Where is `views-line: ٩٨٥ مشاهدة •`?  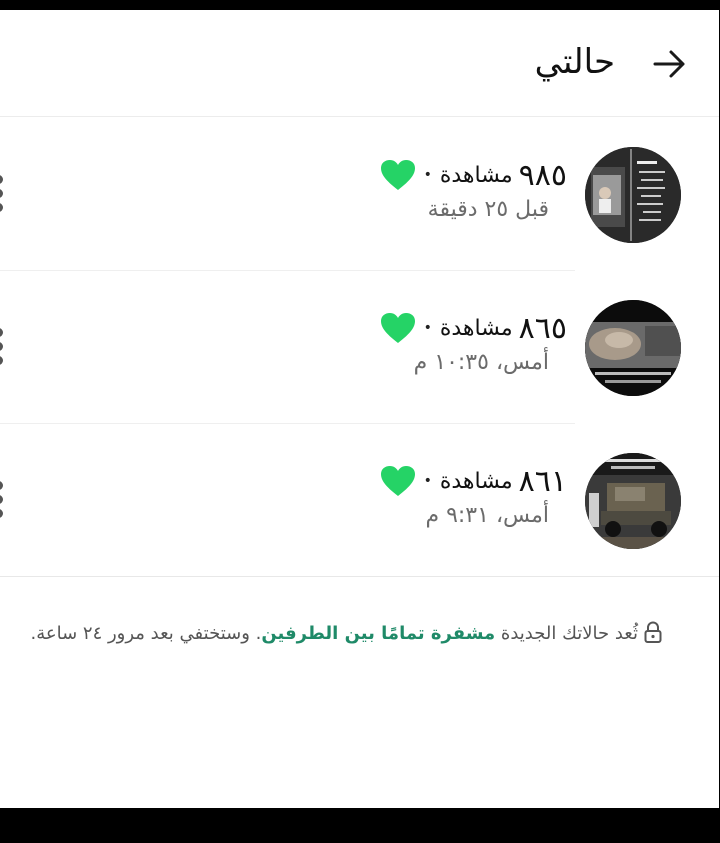
views-line: ٩٨٥ مشاهدة • is located at coordinates (473, 175).